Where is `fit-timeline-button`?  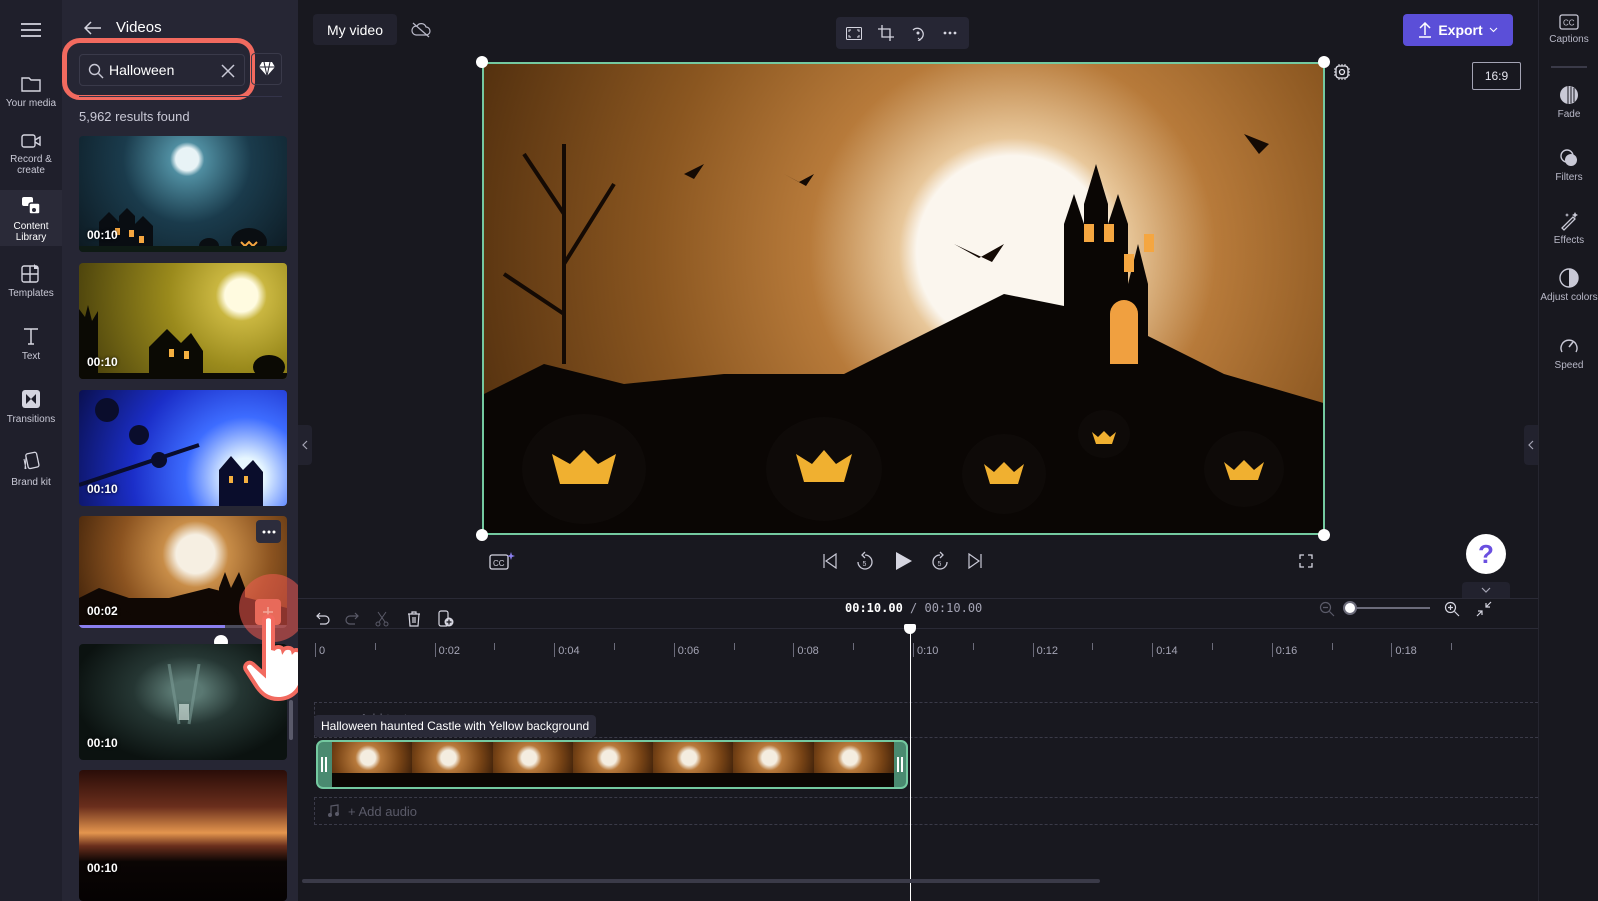
fit-timeline-button is located at coordinates (1484, 609).